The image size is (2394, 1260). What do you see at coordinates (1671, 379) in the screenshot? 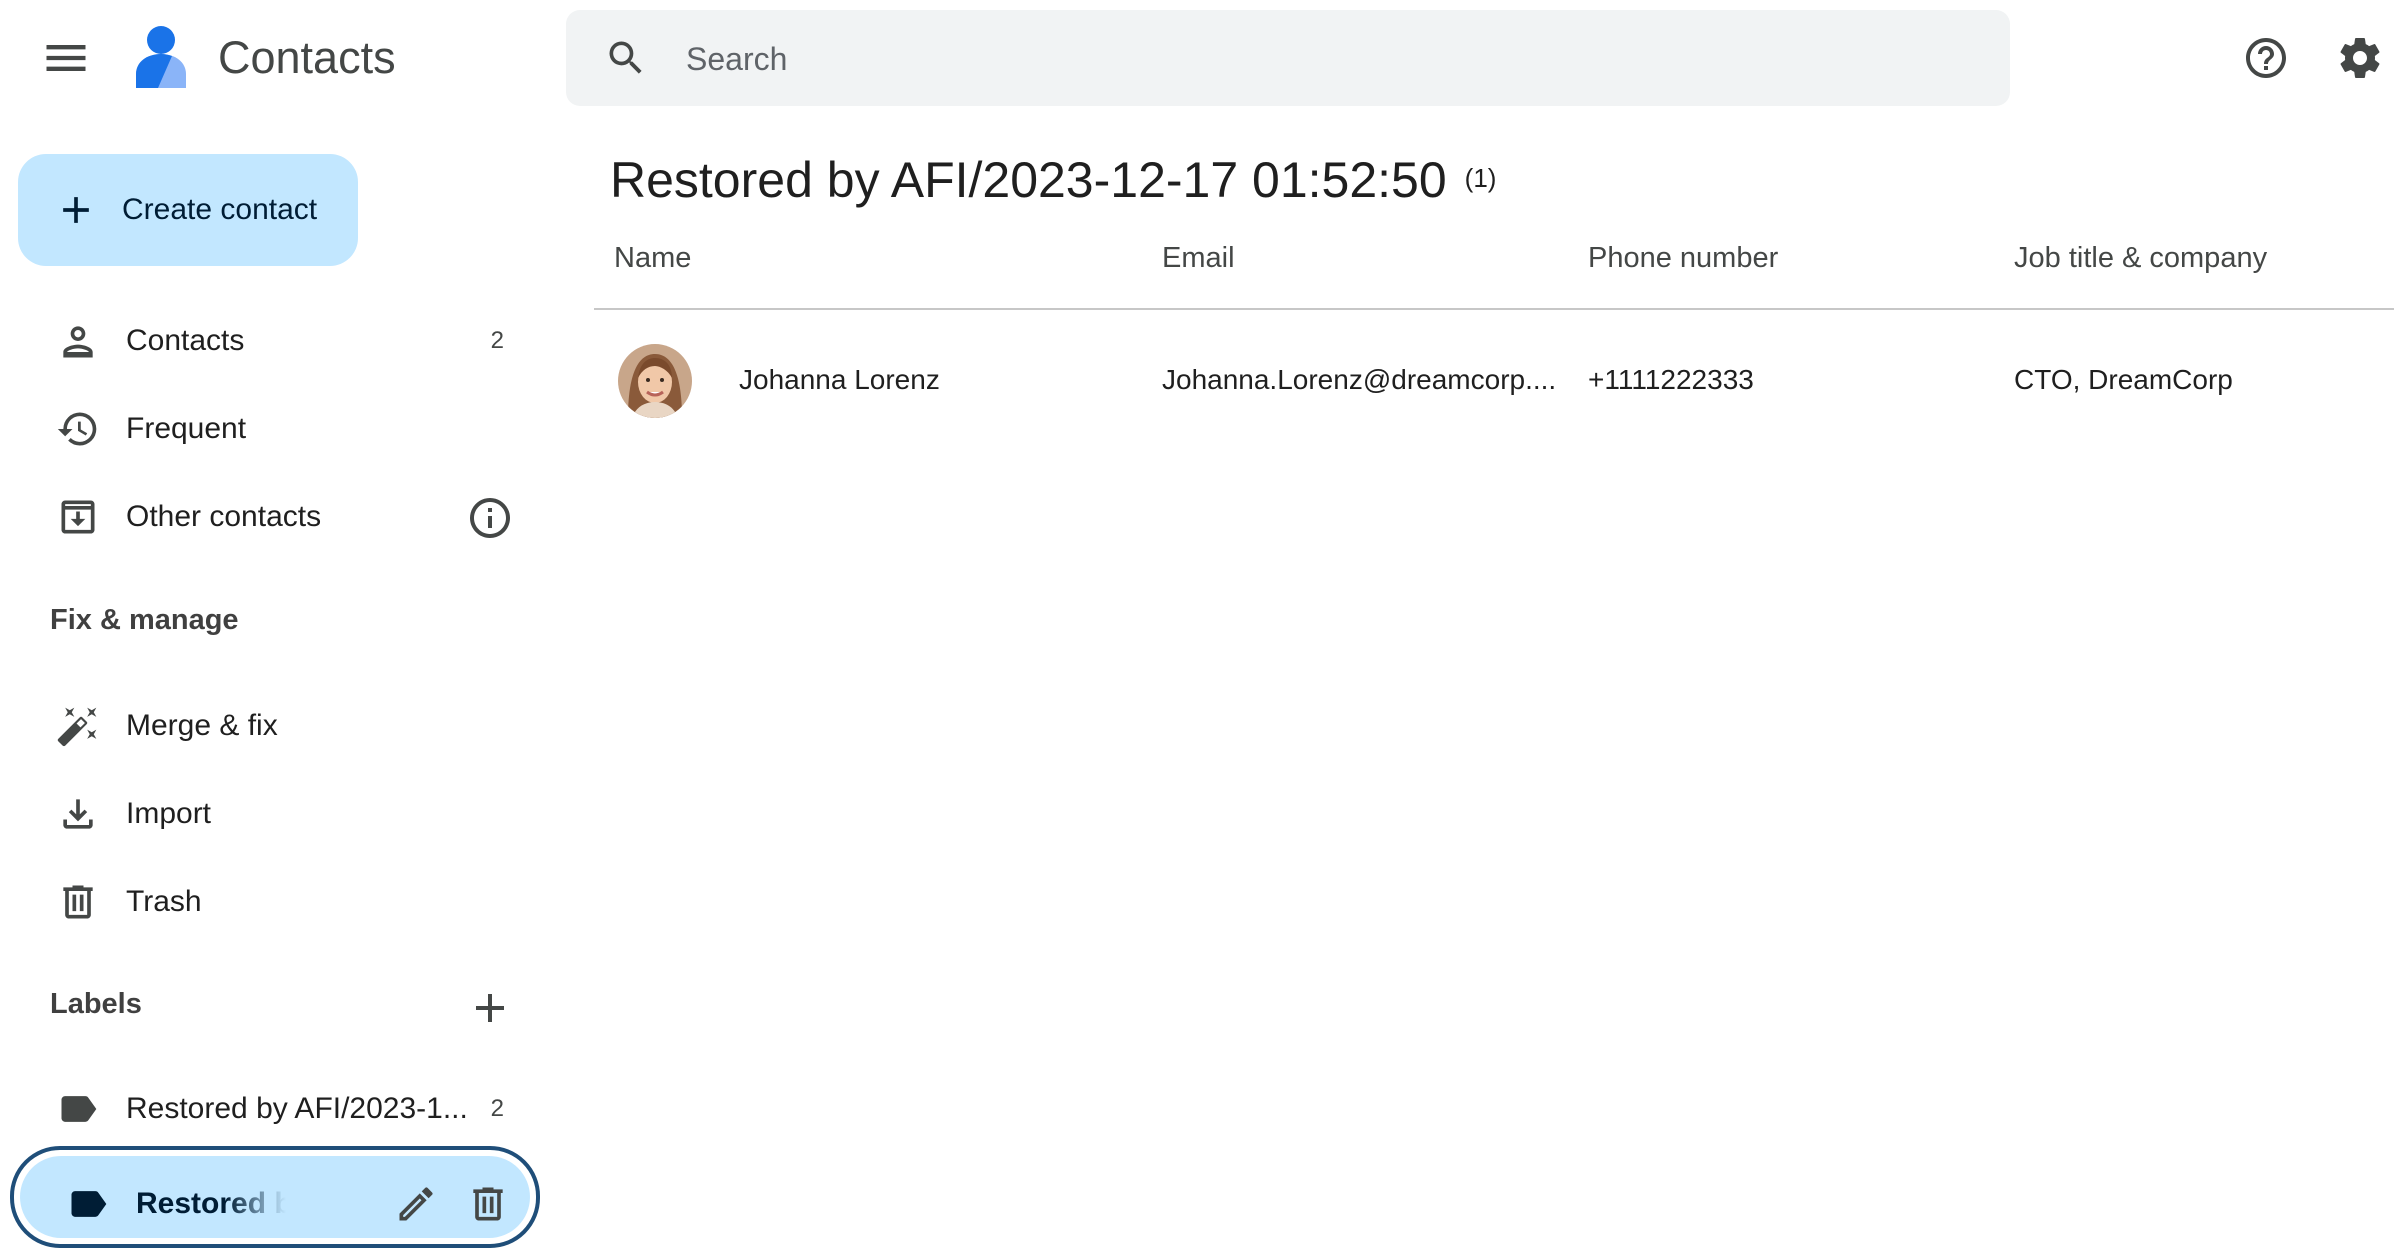
I see `contact-phone: +1111222333` at bounding box center [1671, 379].